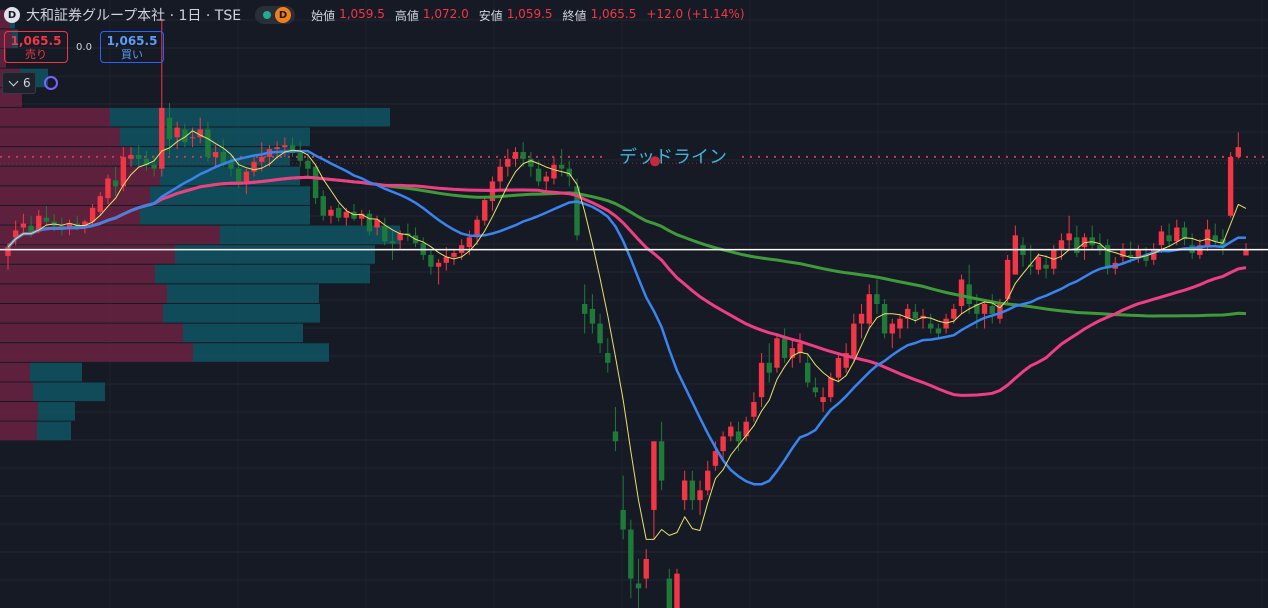 The width and height of the screenshot is (1268, 608). I want to click on high-value: 1,072.0, so click(445, 13).